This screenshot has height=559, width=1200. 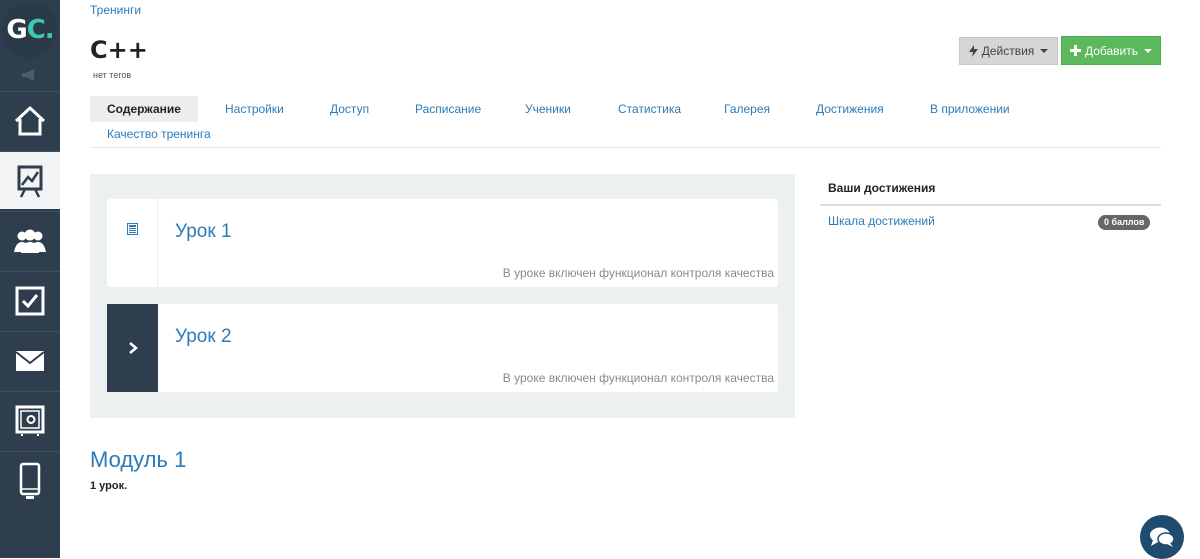 I want to click on tabs-divider, so click(x=625, y=147).